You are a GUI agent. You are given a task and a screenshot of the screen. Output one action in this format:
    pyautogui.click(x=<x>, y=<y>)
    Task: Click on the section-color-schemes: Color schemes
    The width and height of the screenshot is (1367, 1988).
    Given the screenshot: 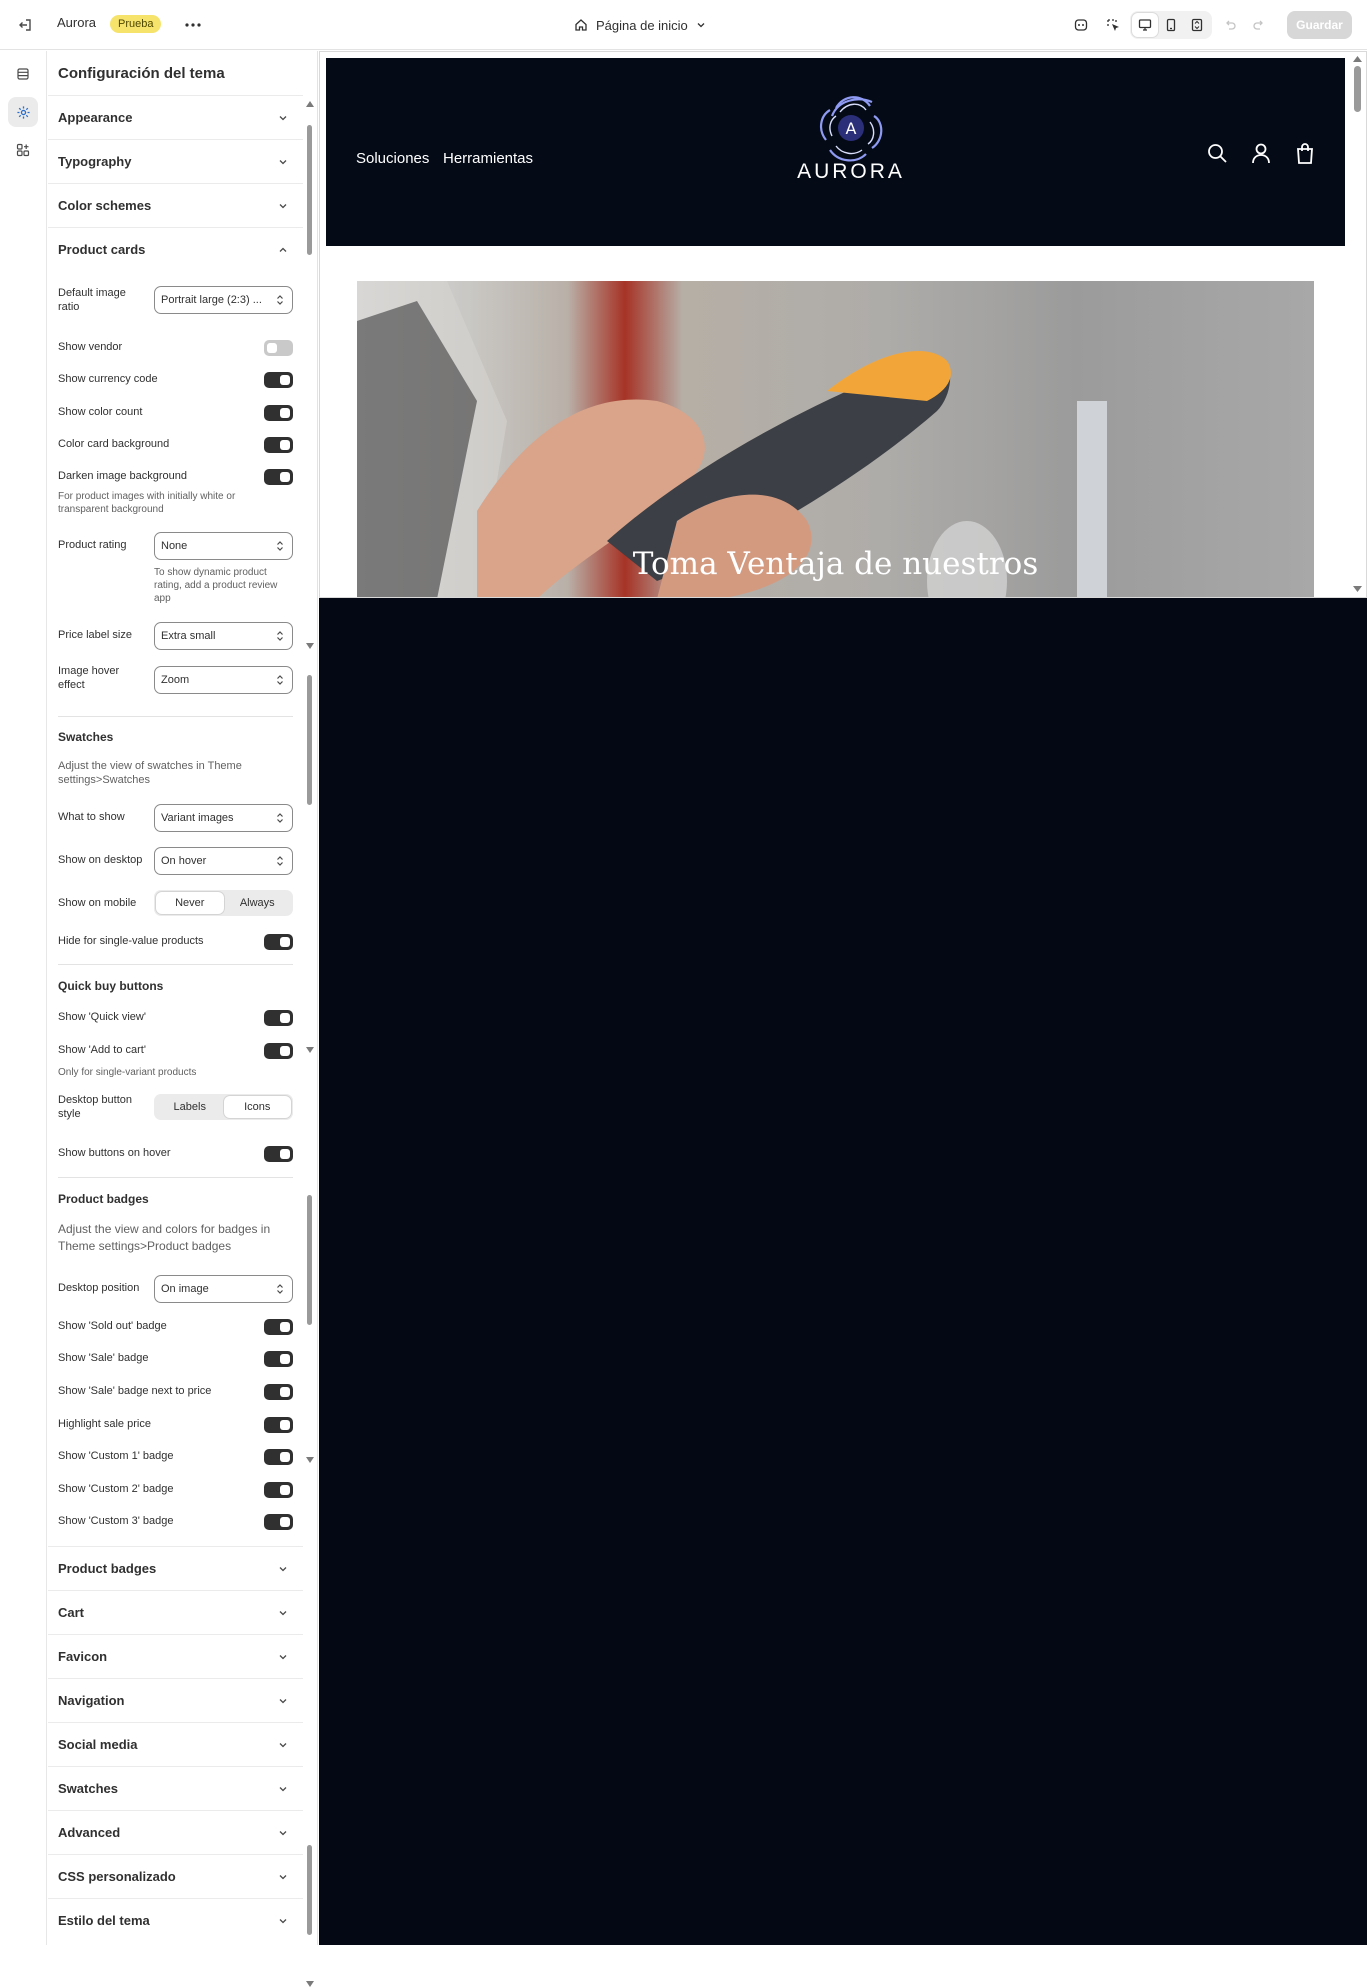 What is the action you would take?
    pyautogui.click(x=175, y=205)
    